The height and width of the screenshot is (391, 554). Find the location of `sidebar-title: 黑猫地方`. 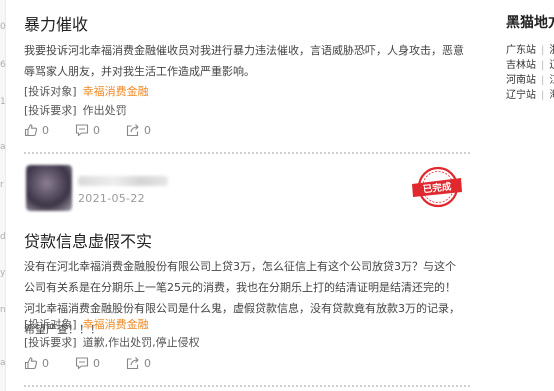

sidebar-title: 黑猫地方 is located at coordinates (530, 23).